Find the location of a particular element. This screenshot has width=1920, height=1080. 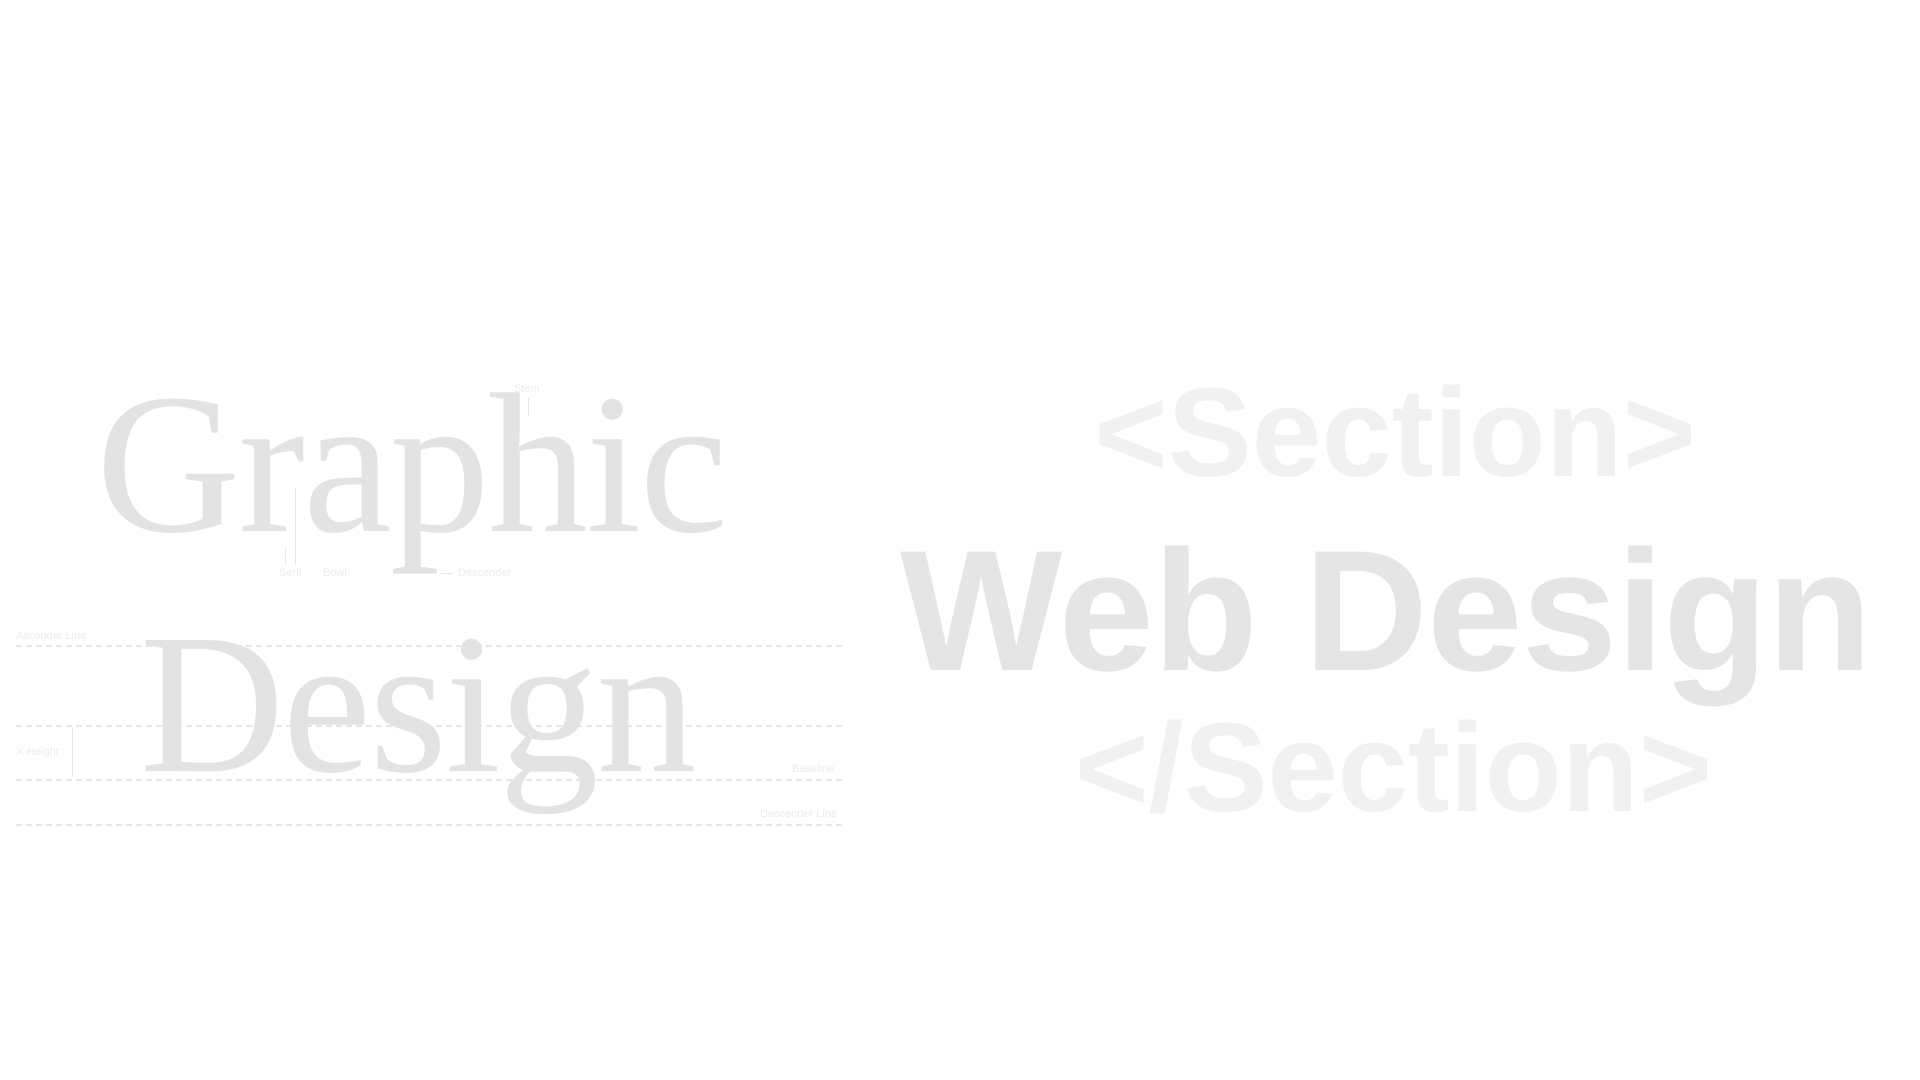

descender-guide-line is located at coordinates (429, 825).